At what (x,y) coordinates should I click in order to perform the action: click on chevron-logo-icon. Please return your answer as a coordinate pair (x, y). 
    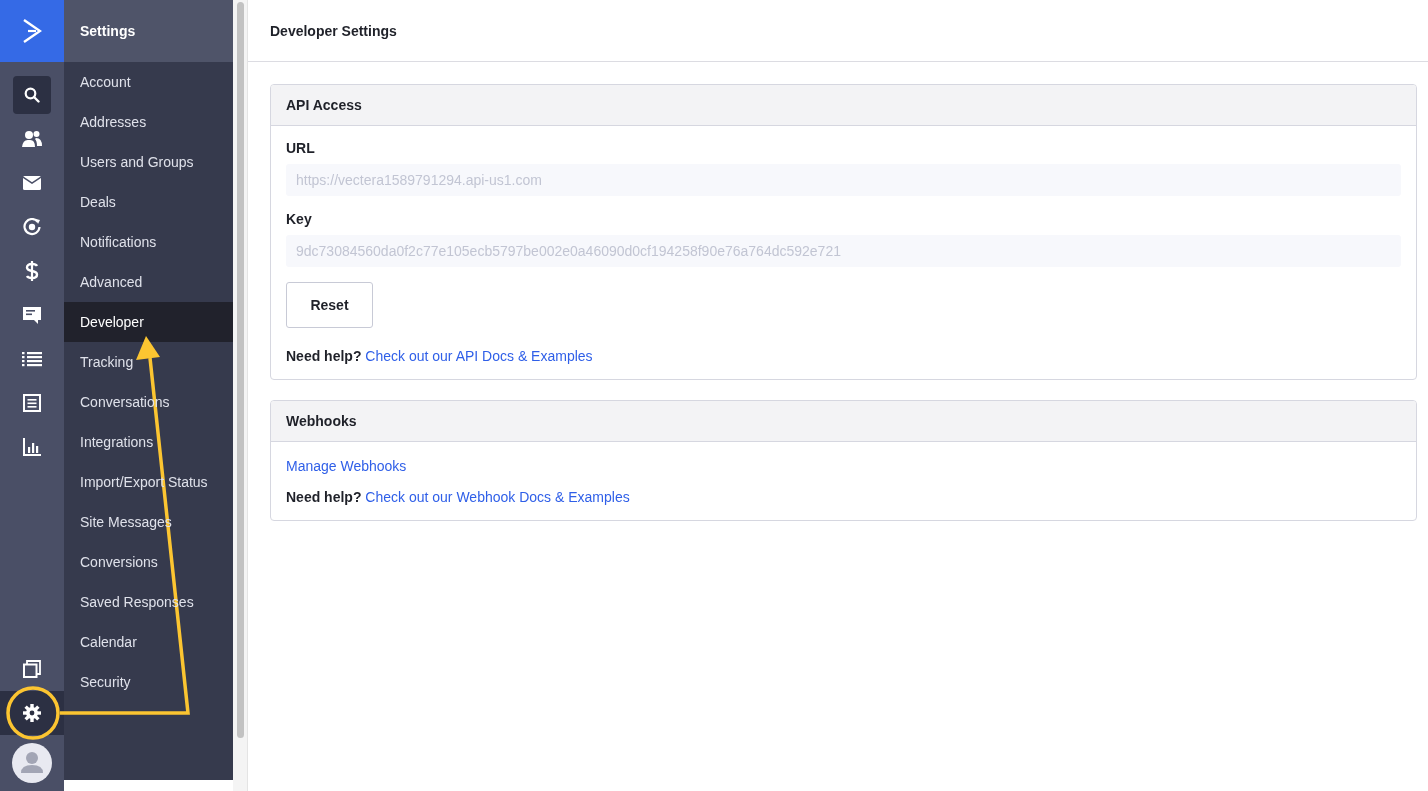
    Looking at the image, I should click on (32, 31).